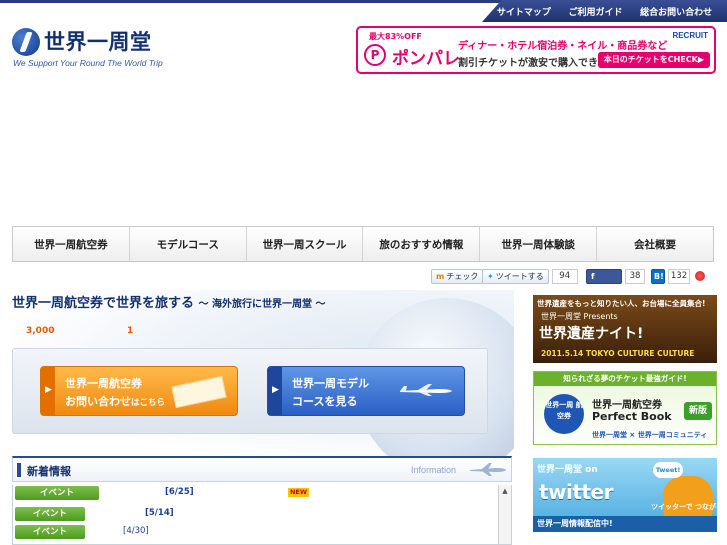 The width and height of the screenshot is (727, 545). I want to click on recruit-logo: RECRUIT, so click(690, 35).